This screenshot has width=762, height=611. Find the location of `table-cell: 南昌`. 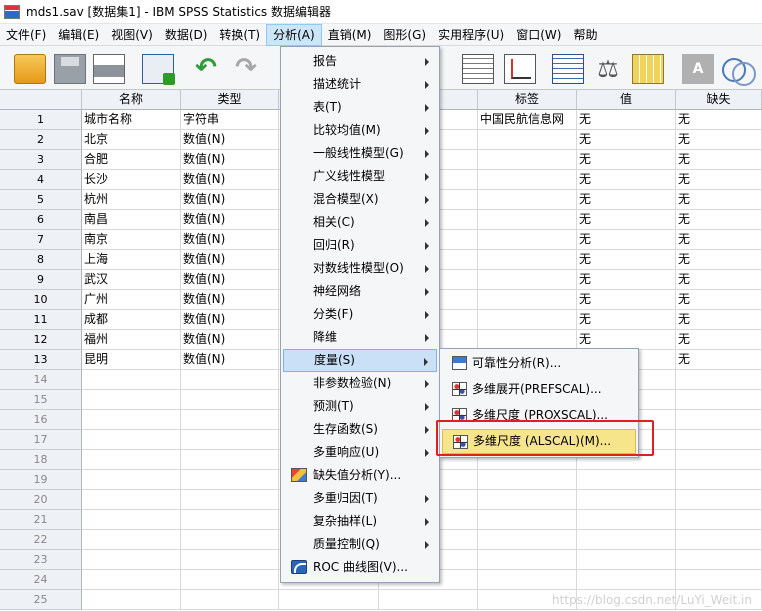

table-cell: 南昌 is located at coordinates (131, 220).